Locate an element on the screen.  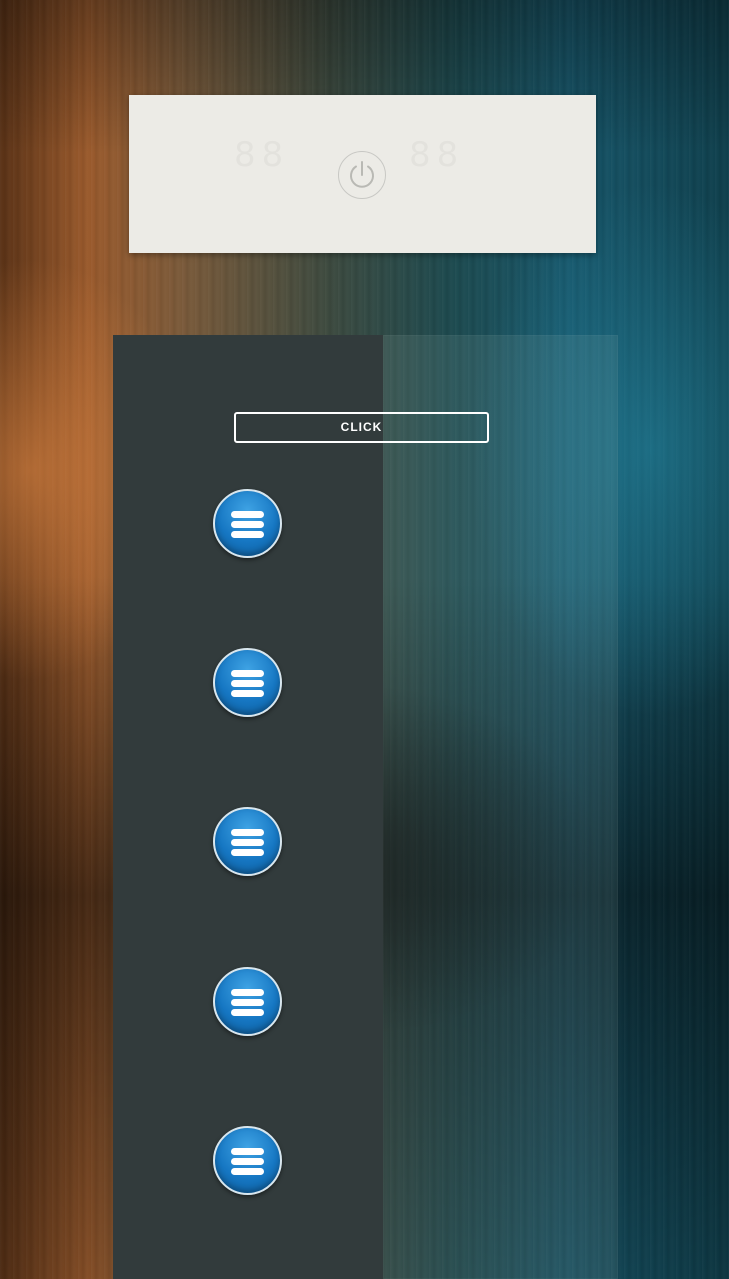
click-button: CLICK is located at coordinates (361, 427).